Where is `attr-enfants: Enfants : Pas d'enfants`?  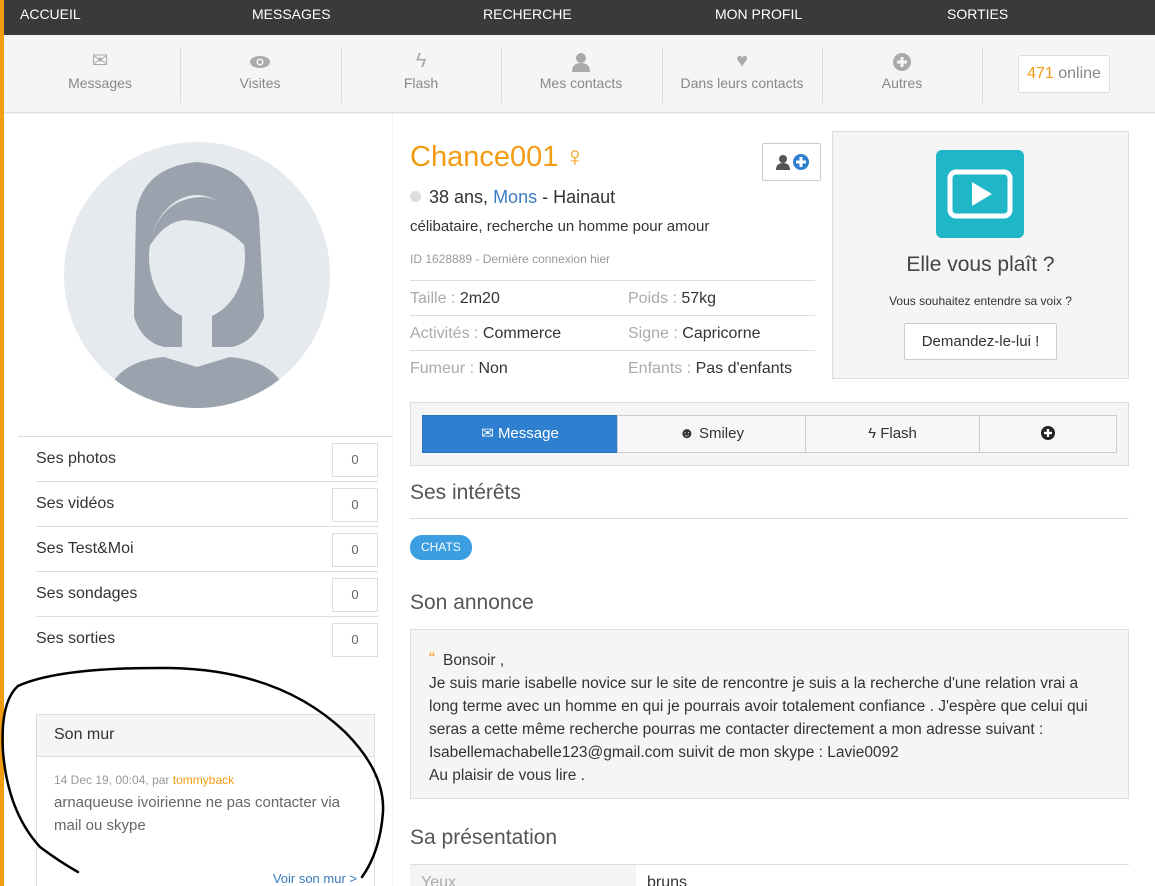
attr-enfants: Enfants : Pas d'enfants is located at coordinates (710, 368).